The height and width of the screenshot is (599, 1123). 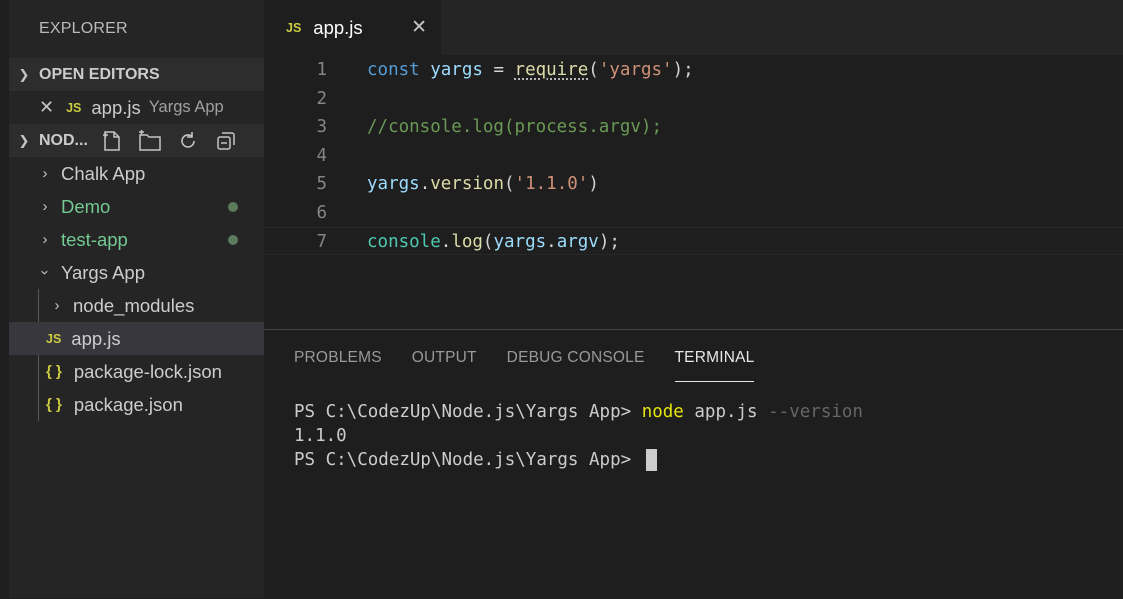 I want to click on terminal-flag: --version, so click(x=815, y=412).